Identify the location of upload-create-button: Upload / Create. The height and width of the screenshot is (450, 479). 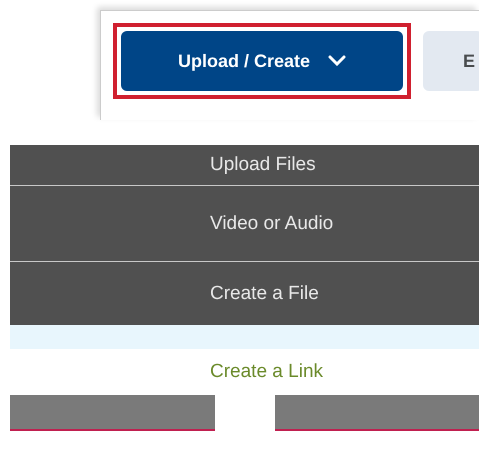
(262, 61).